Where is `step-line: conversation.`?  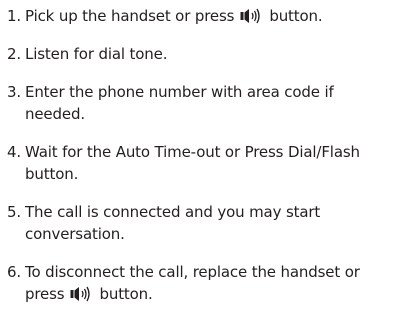 step-line: conversation. is located at coordinates (75, 234).